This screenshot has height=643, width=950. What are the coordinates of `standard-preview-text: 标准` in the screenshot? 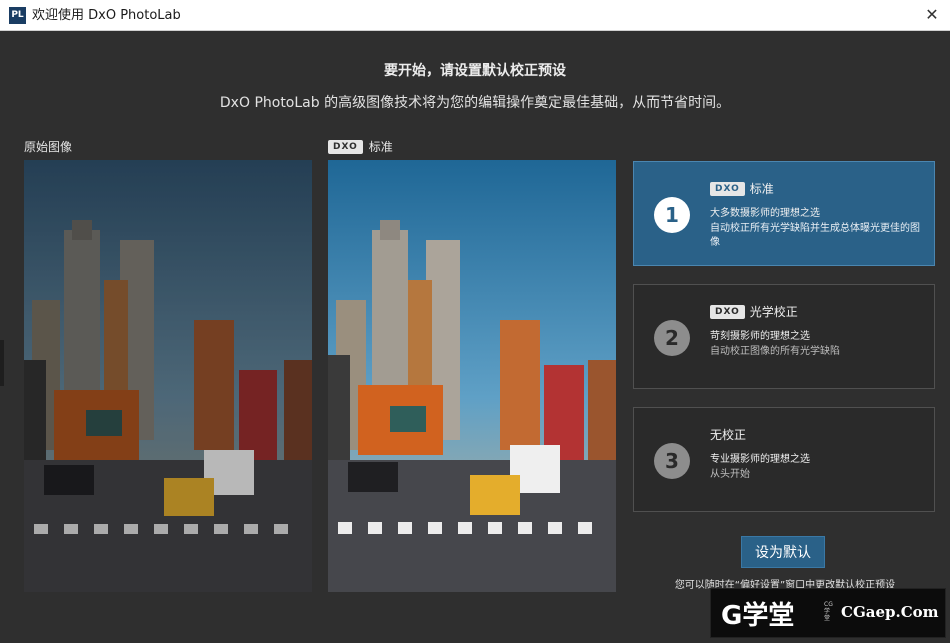 It's located at (380, 147).